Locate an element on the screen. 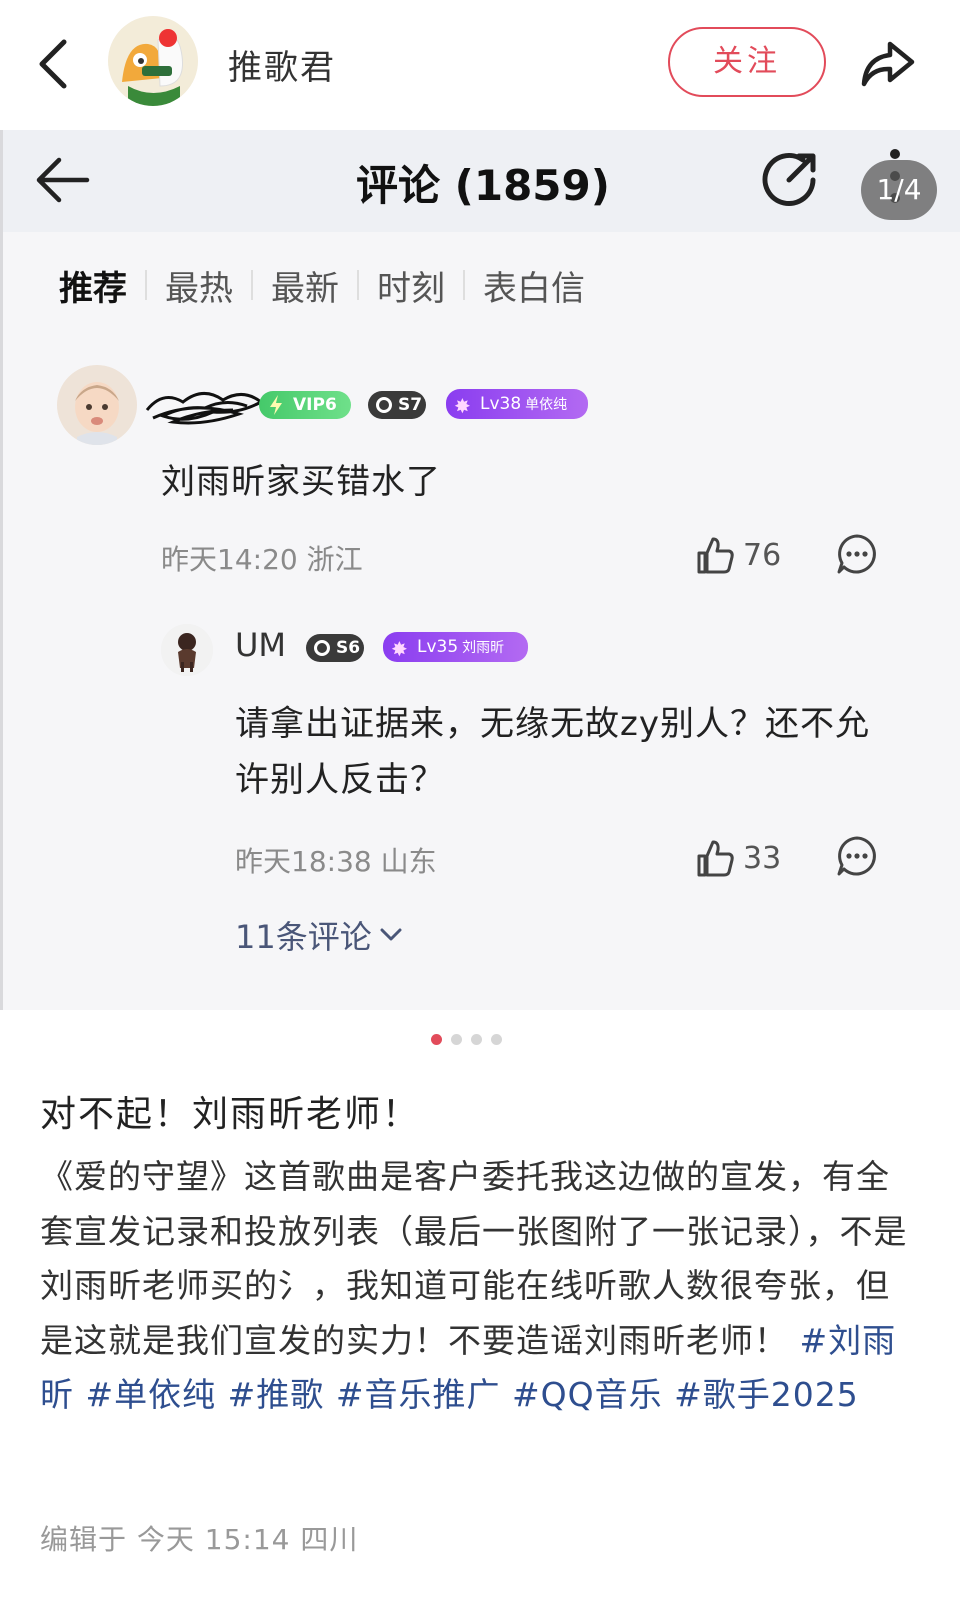 The image size is (960, 1610). fan-level-badge: ✸ Lv38 单依纯 is located at coordinates (517, 404).